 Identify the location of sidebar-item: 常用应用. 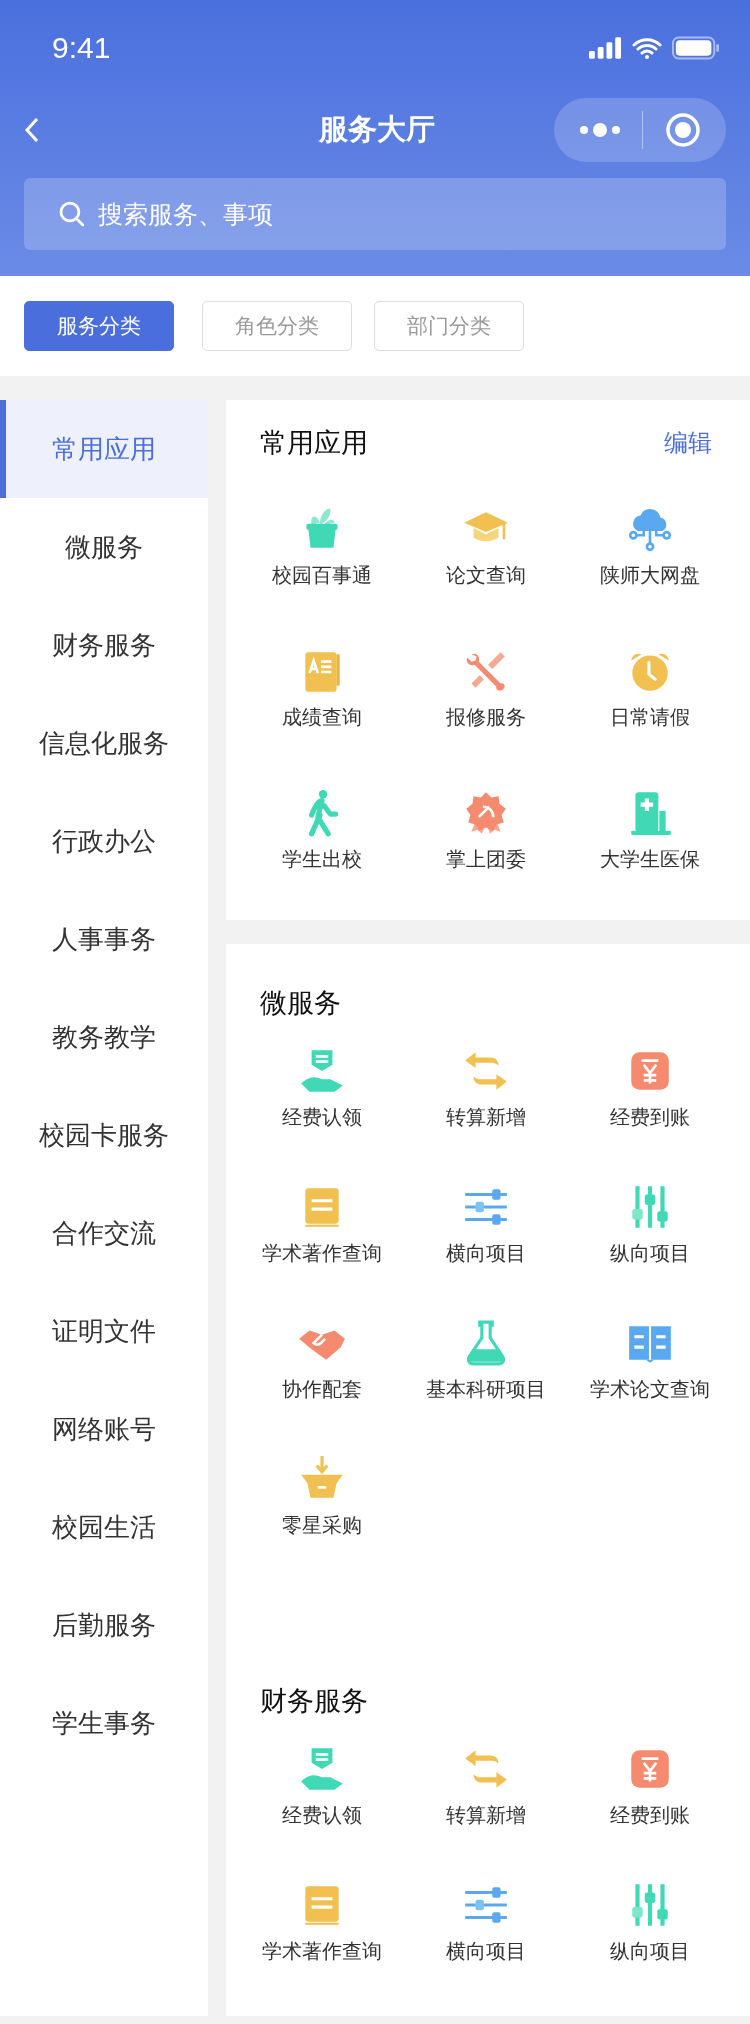
(104, 449).